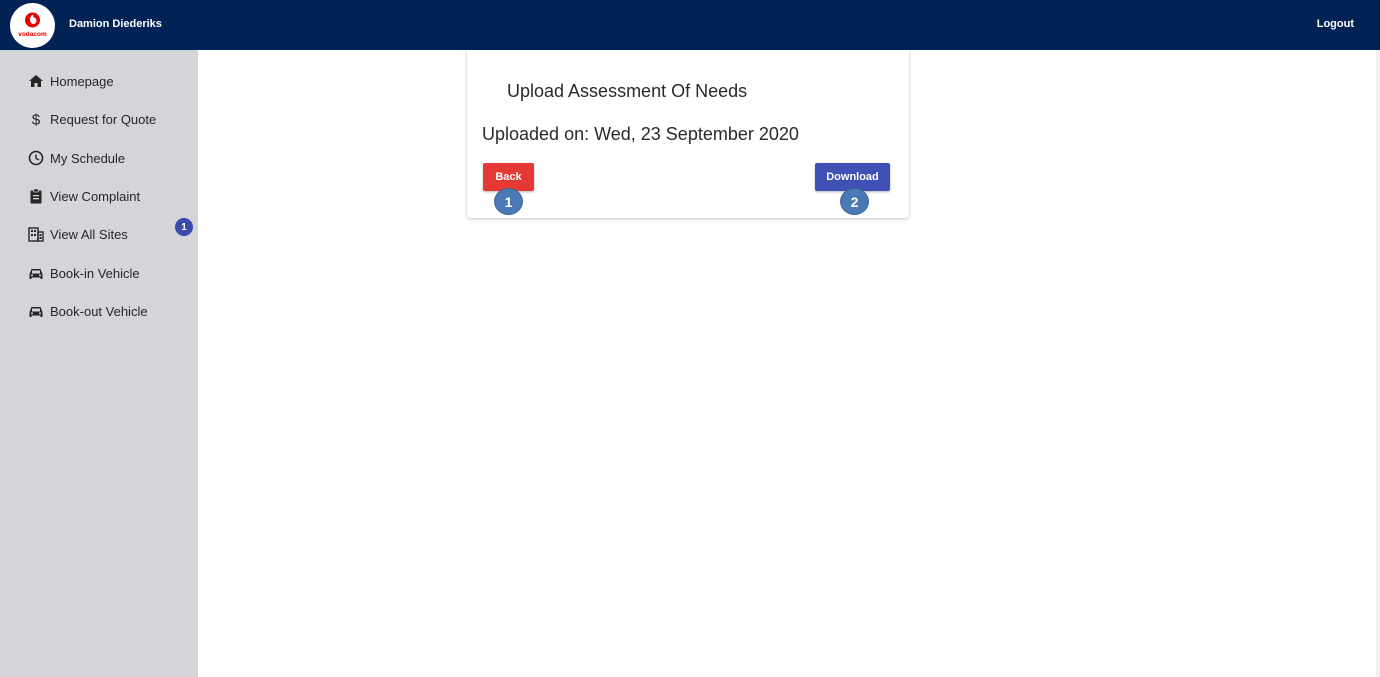 The width and height of the screenshot is (1380, 677). I want to click on sidebar-item-my-schedule: My Schedule, so click(76, 158).